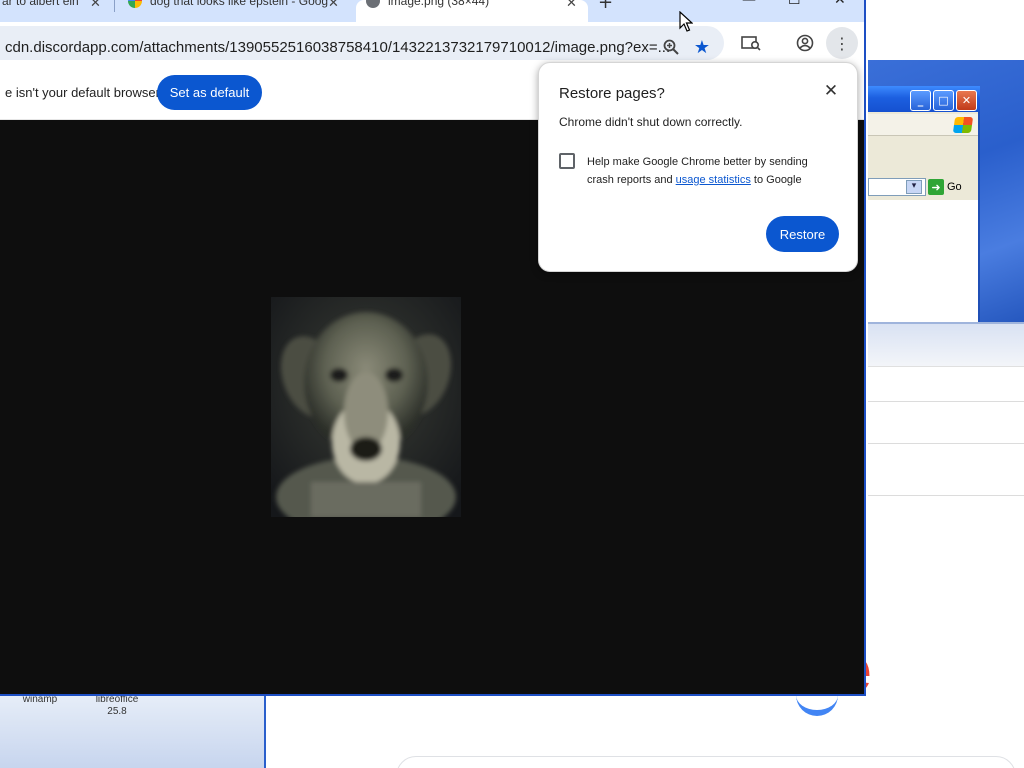  Describe the element at coordinates (923, 262) in the screenshot. I see `xp-content-area` at that location.